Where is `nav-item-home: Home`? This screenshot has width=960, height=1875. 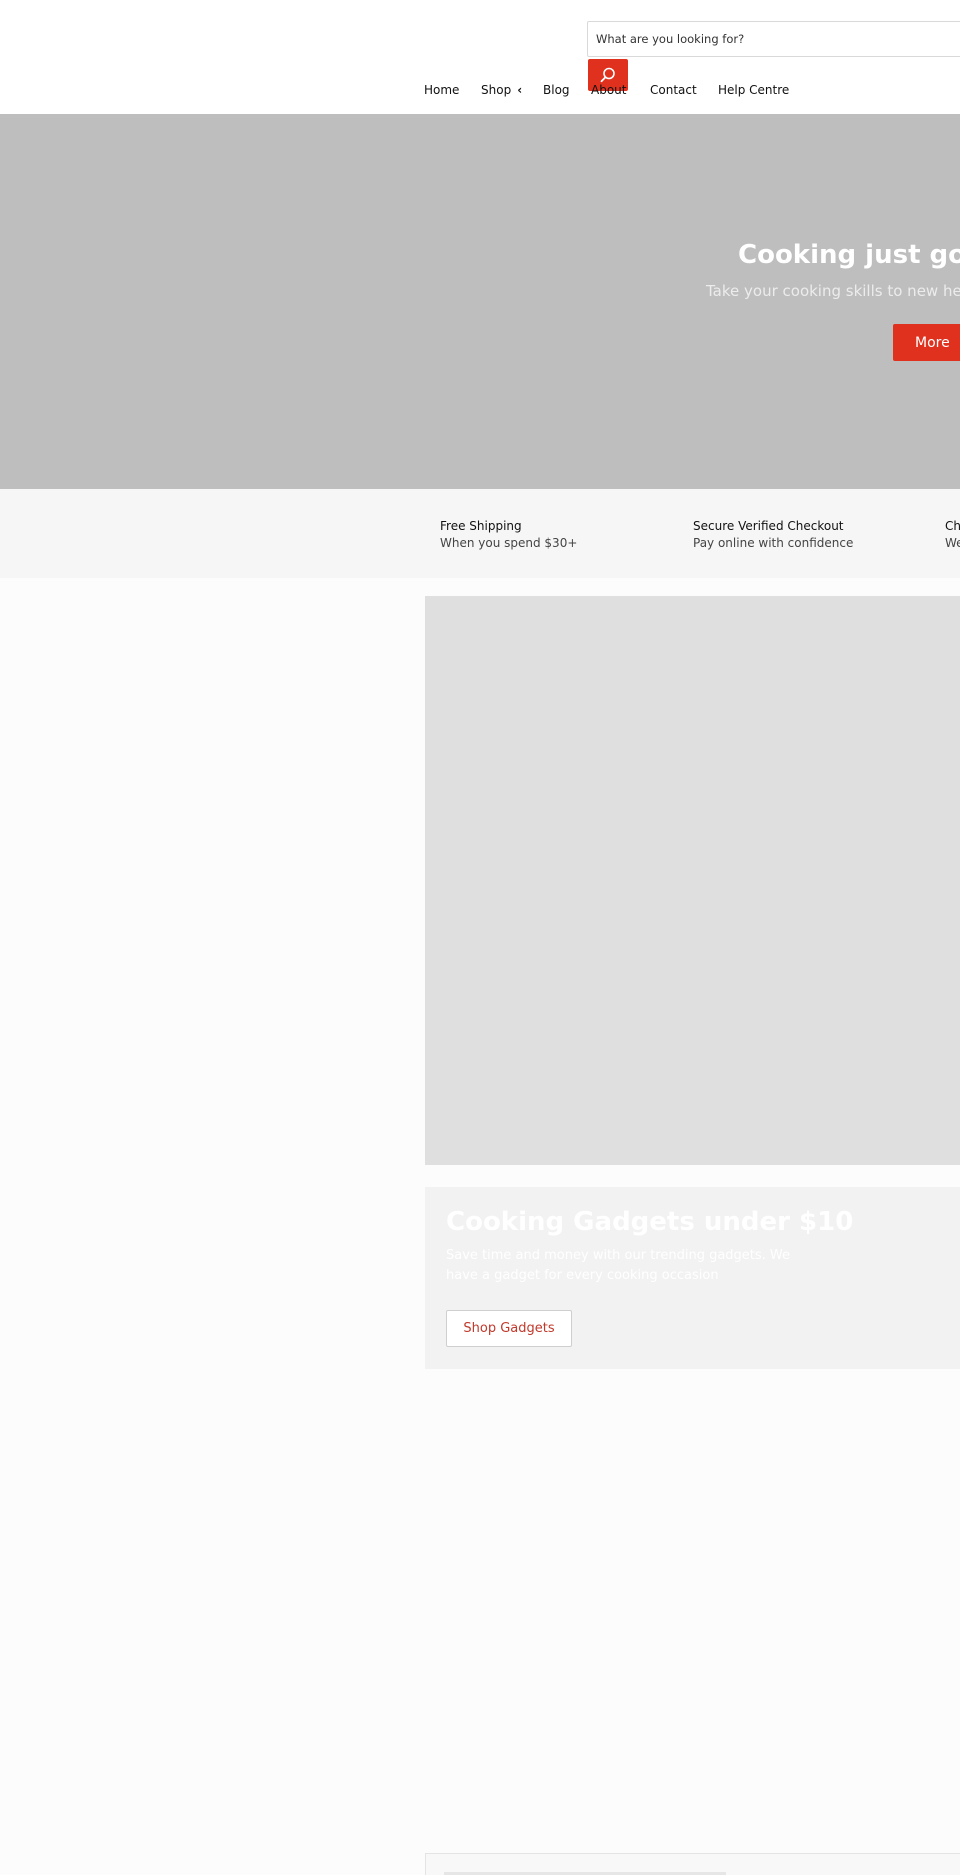
nav-item-home: Home is located at coordinates (441, 90).